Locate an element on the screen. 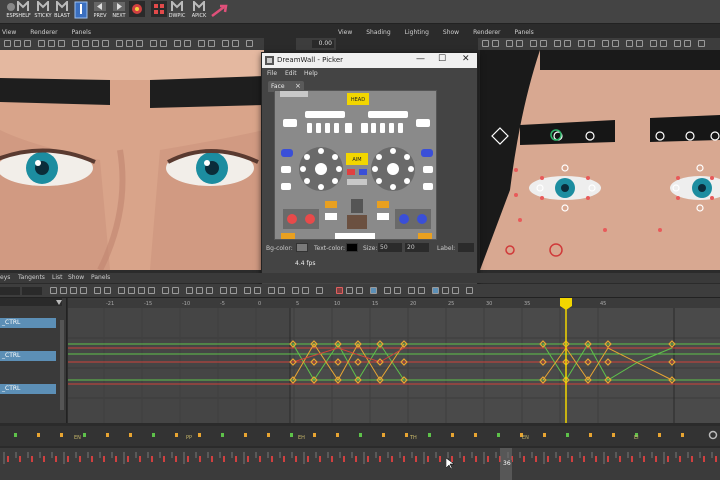 The width and height of the screenshot is (720, 480). menu-shading: Shading is located at coordinates (378, 32).